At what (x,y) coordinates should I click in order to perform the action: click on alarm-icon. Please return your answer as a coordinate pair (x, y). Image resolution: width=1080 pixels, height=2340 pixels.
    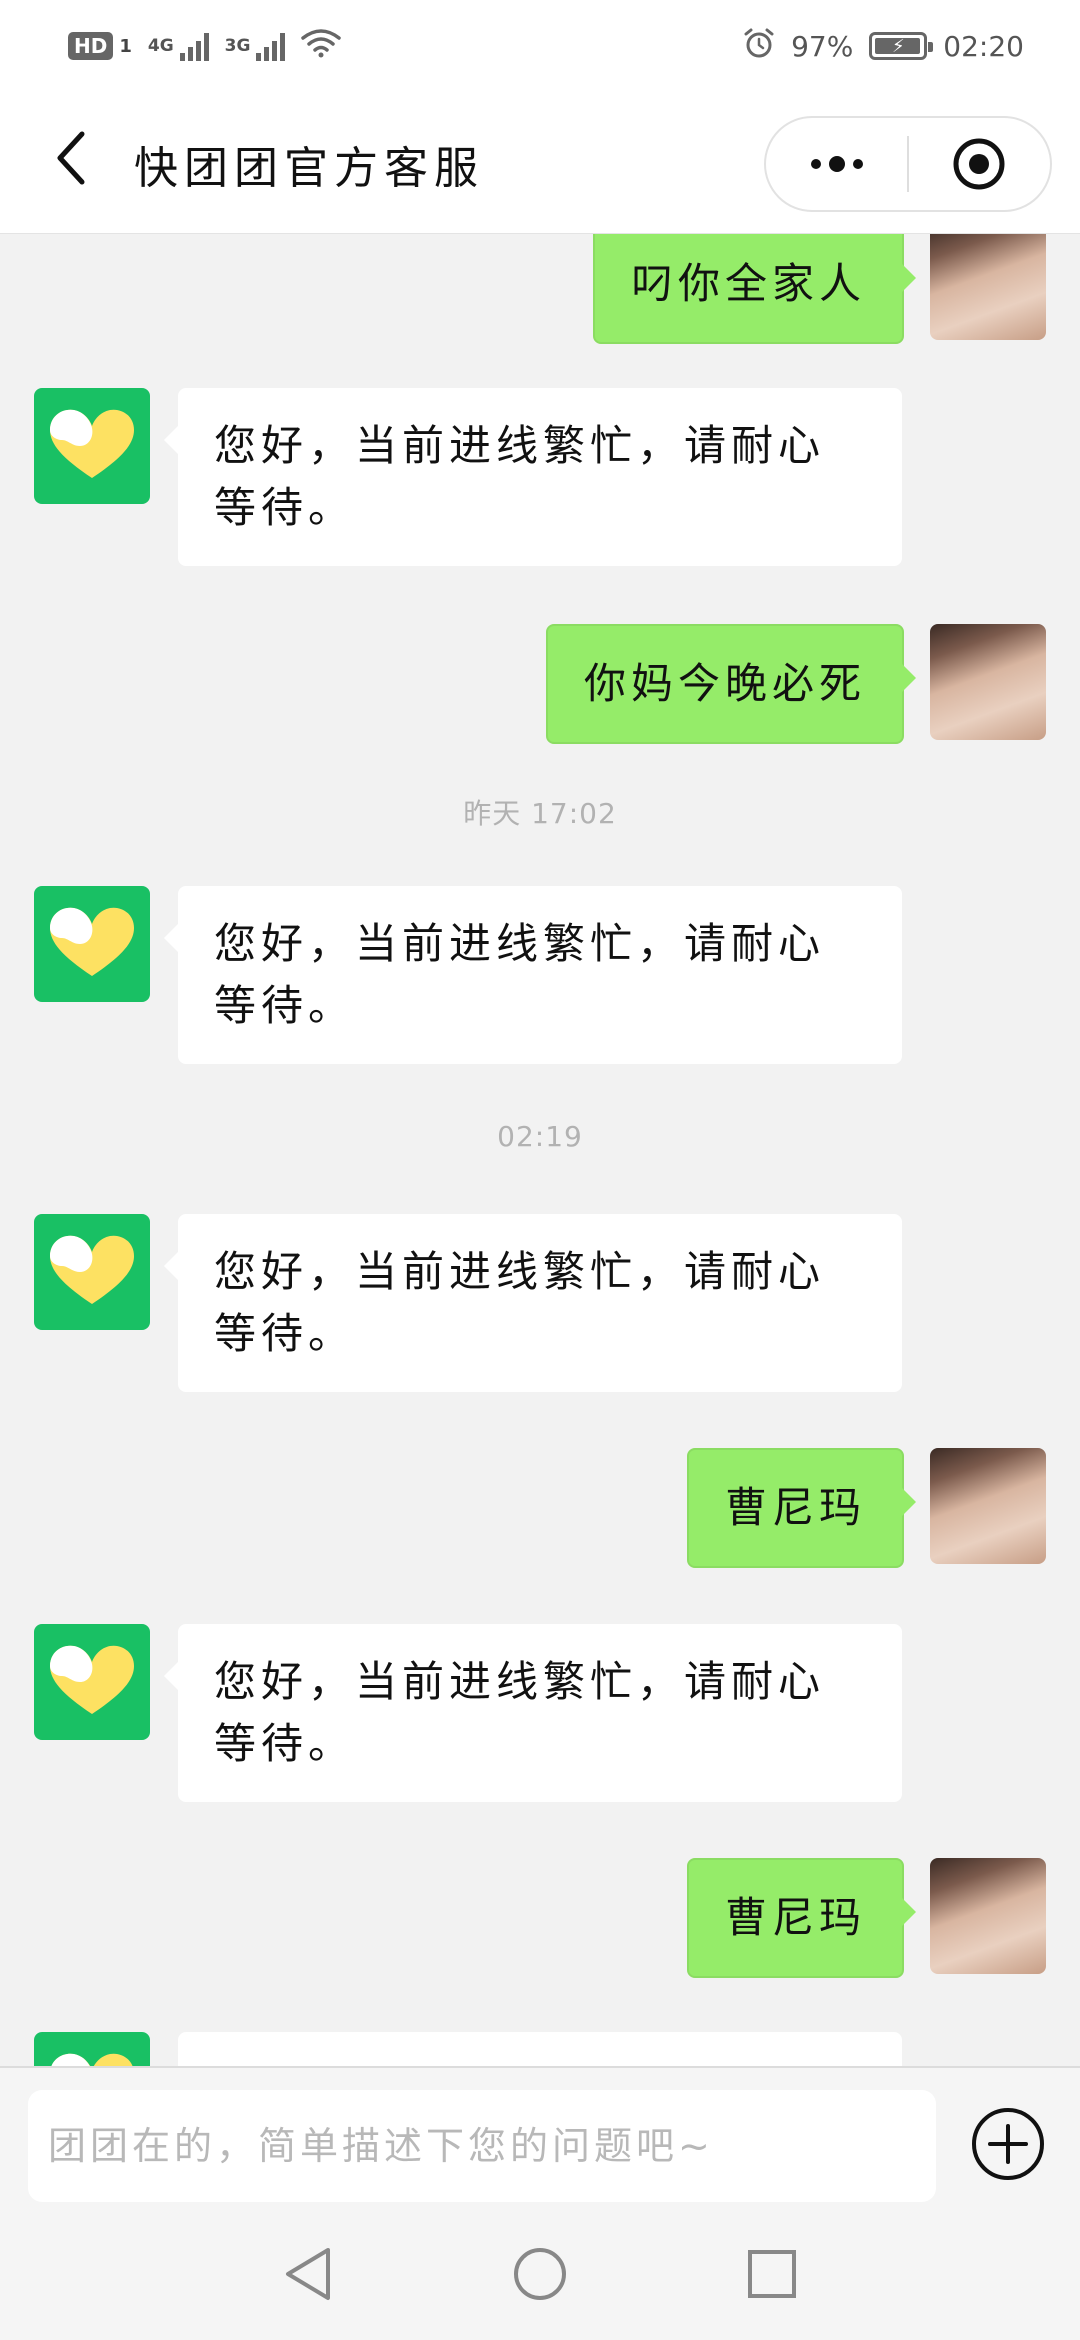
    Looking at the image, I should click on (759, 46).